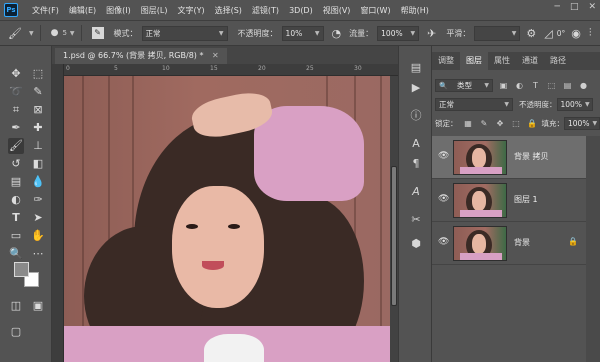  Describe the element at coordinates (519, 85) in the screenshot. I see `filter-adjustment-icon: ◐` at that location.